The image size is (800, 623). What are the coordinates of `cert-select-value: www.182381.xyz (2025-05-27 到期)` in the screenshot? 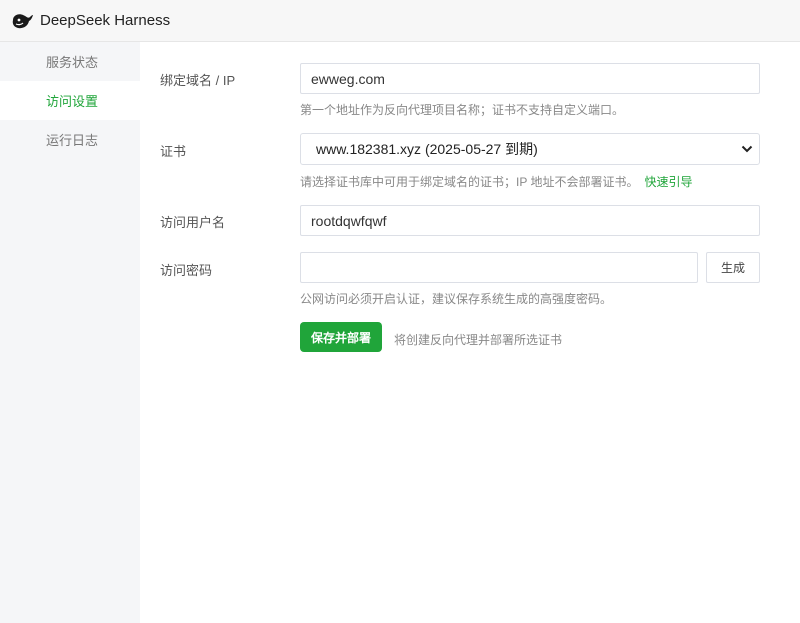 It's located at (427, 149).